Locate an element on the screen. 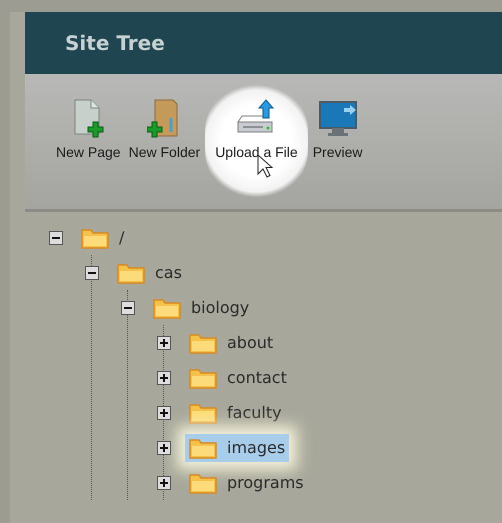  tree-item: images is located at coordinates (237, 448).